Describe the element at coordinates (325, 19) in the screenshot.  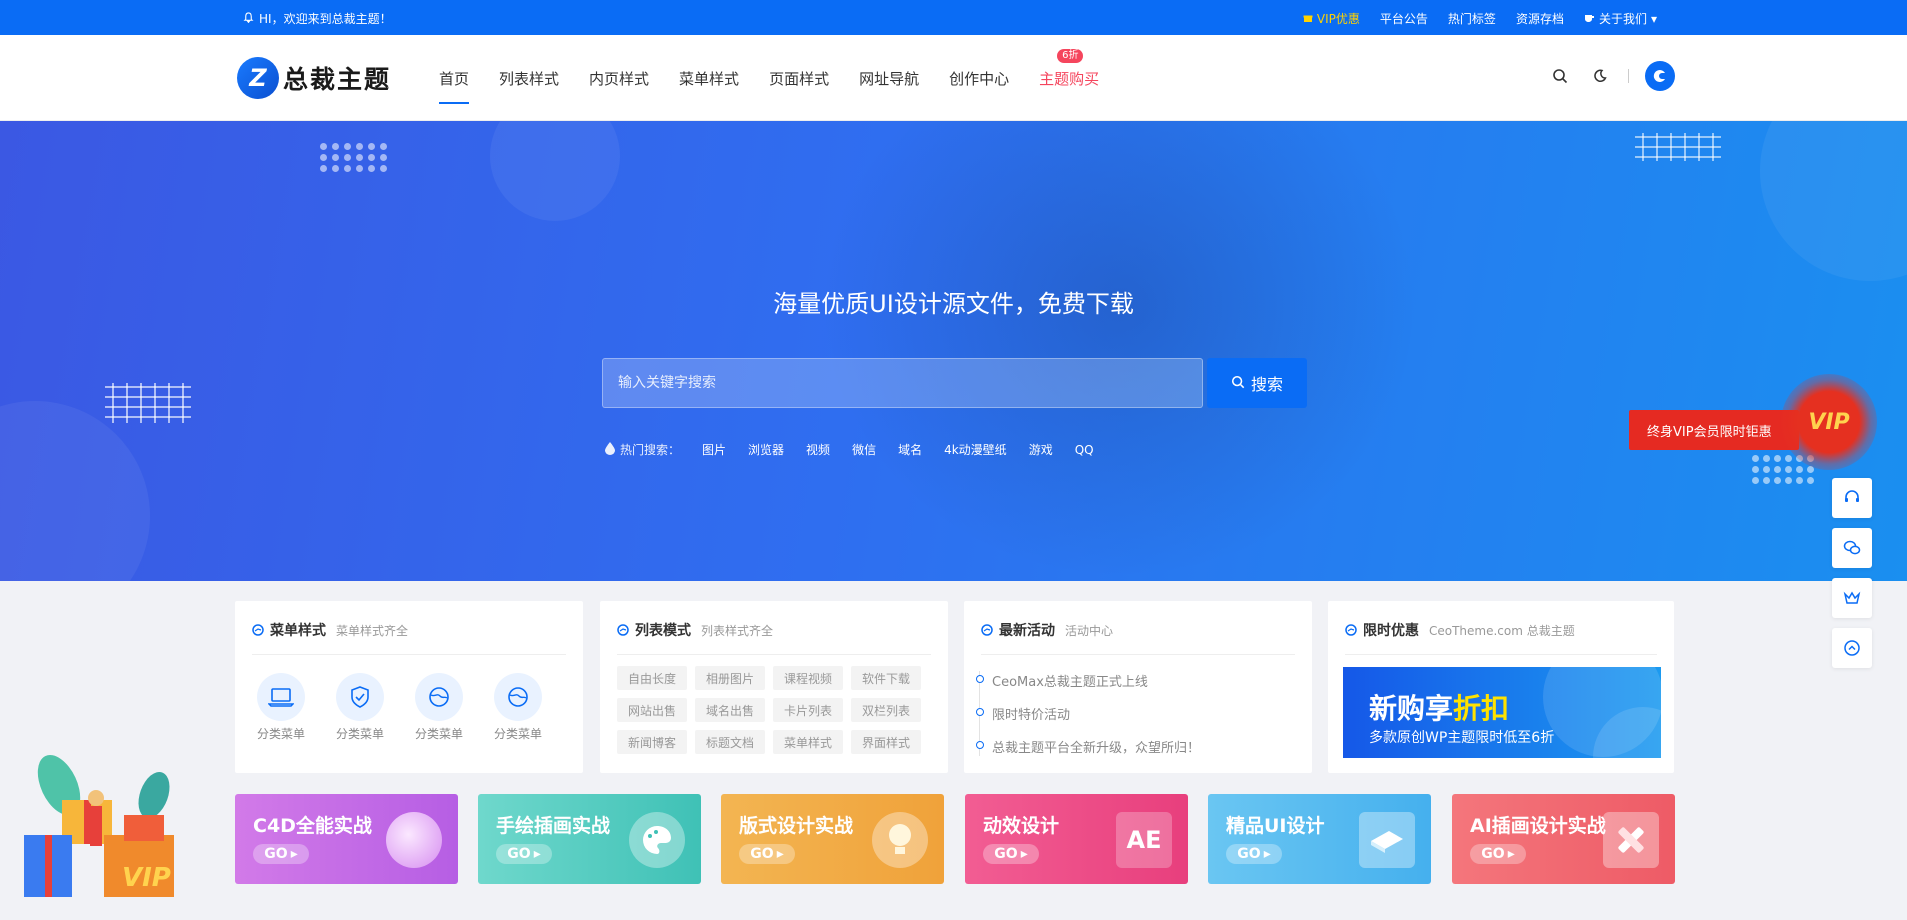
I see `welcome-text: HI，欢迎来到总裁主题！` at that location.